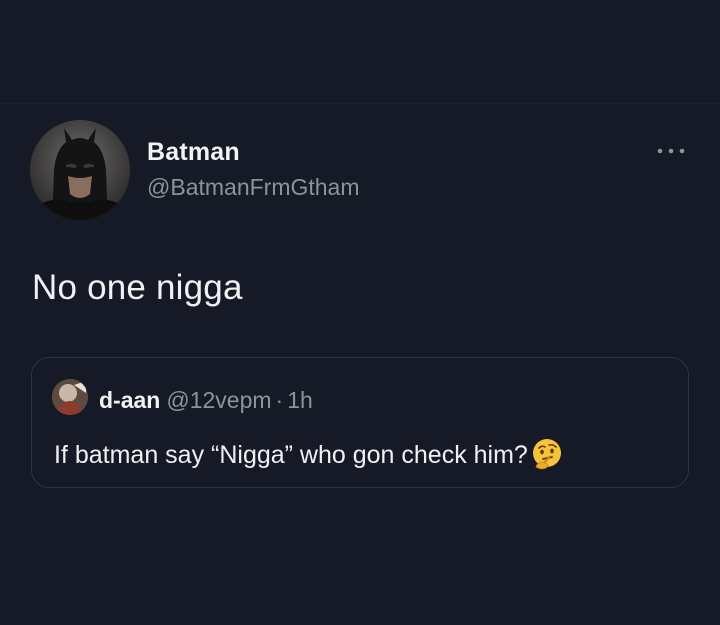 Image resolution: width=720 pixels, height=625 pixels. Describe the element at coordinates (547, 454) in the screenshot. I see `thinking-face-icon` at that location.